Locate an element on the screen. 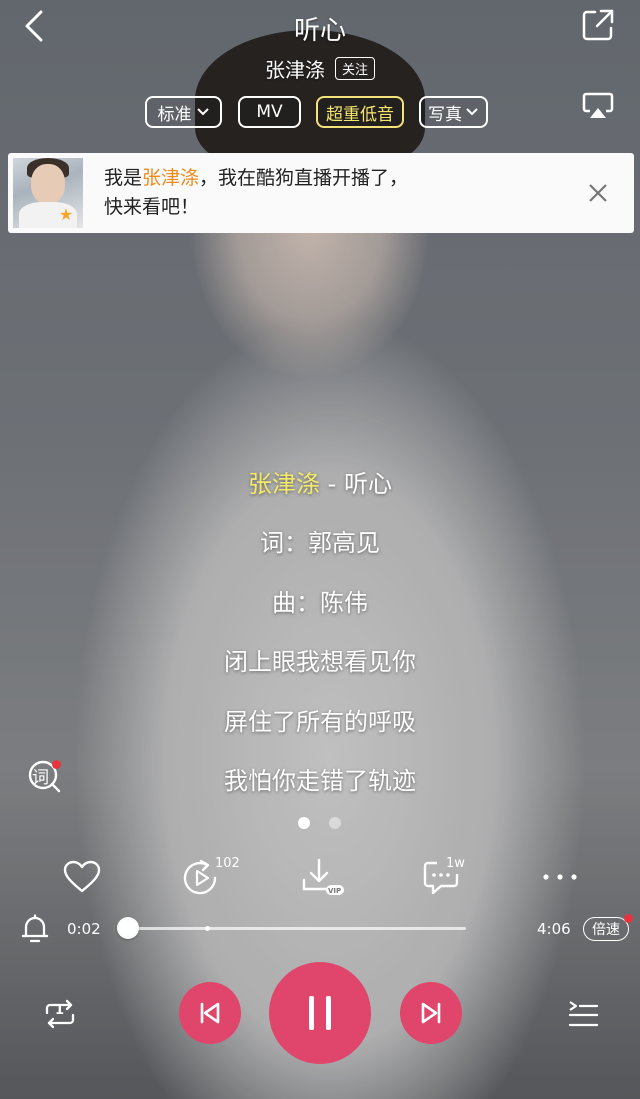  timer-button is located at coordinates (35, 929).